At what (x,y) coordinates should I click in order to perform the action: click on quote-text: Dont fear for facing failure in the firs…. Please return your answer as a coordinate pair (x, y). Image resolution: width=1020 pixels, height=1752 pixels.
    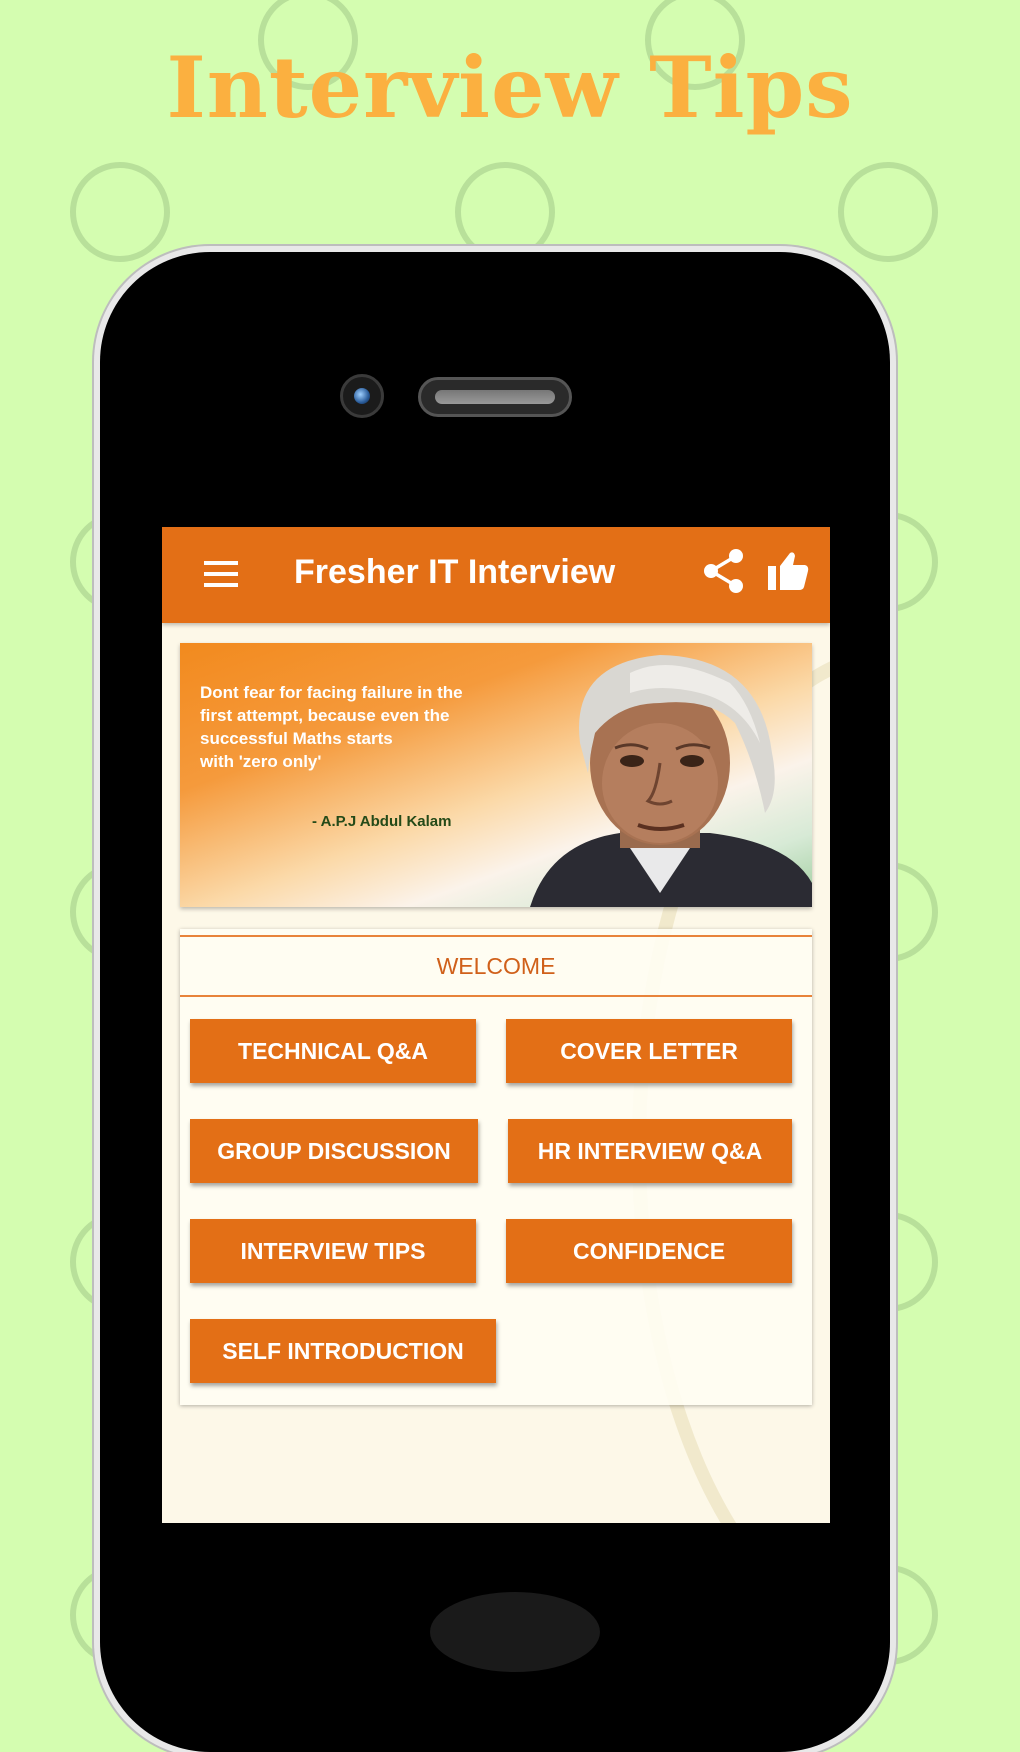
    Looking at the image, I should click on (350, 727).